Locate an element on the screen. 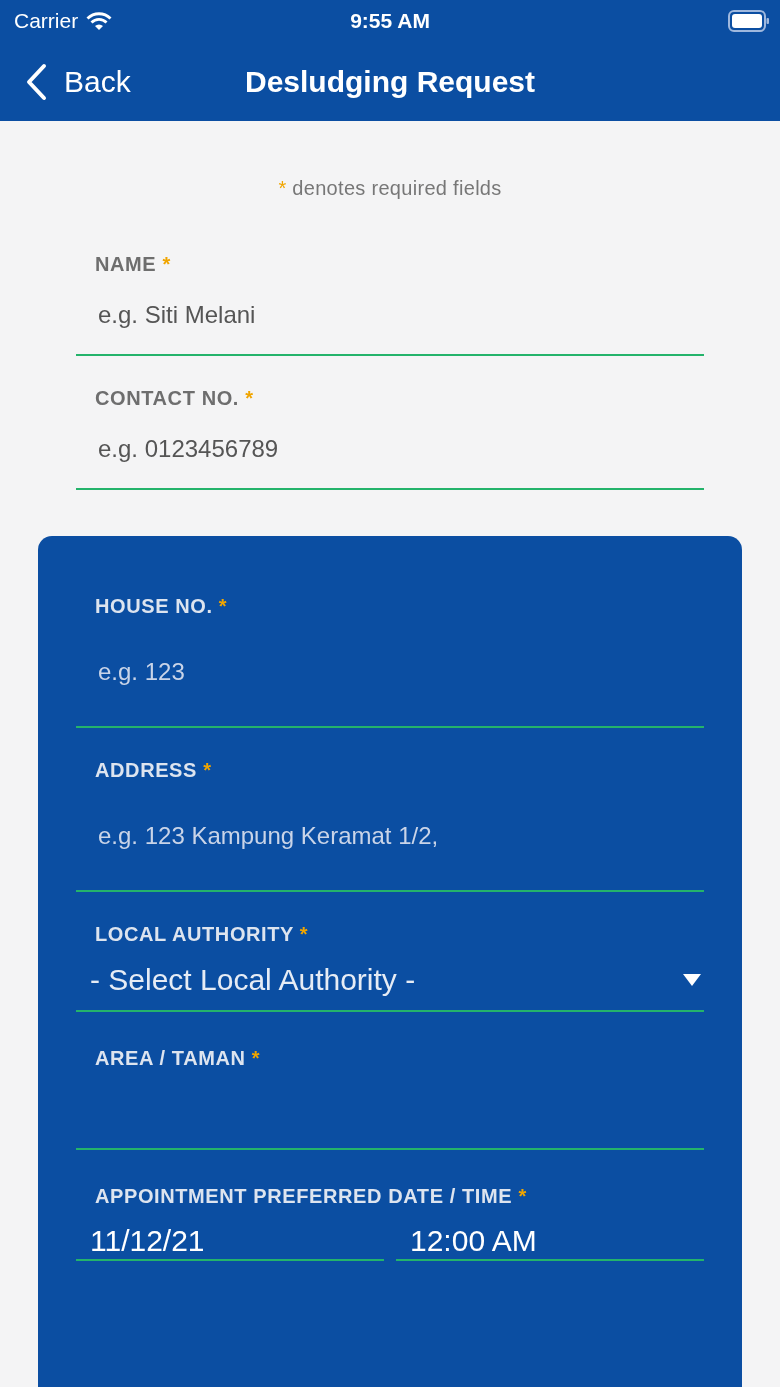 This screenshot has height=1387, width=780. back-button: Back is located at coordinates (77, 81).